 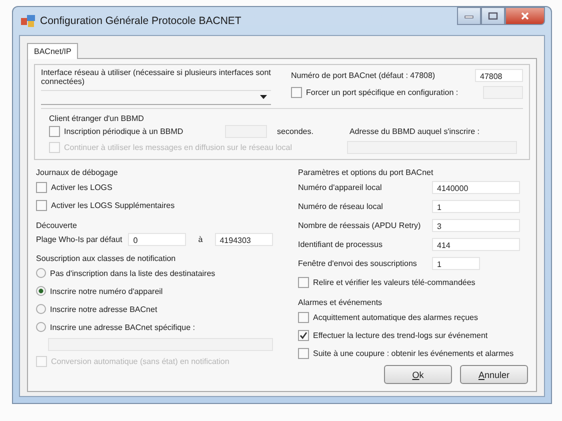 What do you see at coordinates (366, 172) in the screenshot?
I see `group-title: Paramètres et options du port BACnet` at bounding box center [366, 172].